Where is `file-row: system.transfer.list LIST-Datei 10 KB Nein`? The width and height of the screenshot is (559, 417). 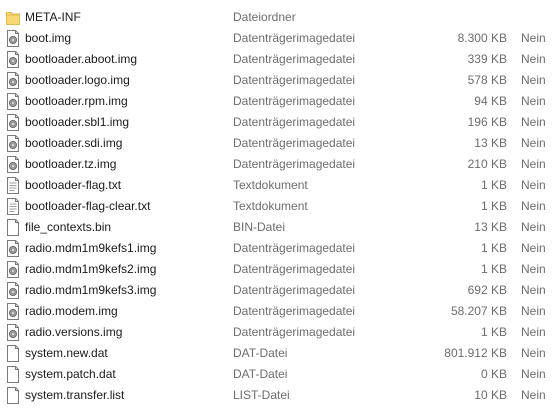
file-row: system.transfer.list LIST-Datei 10 KB Nein is located at coordinates (279, 395).